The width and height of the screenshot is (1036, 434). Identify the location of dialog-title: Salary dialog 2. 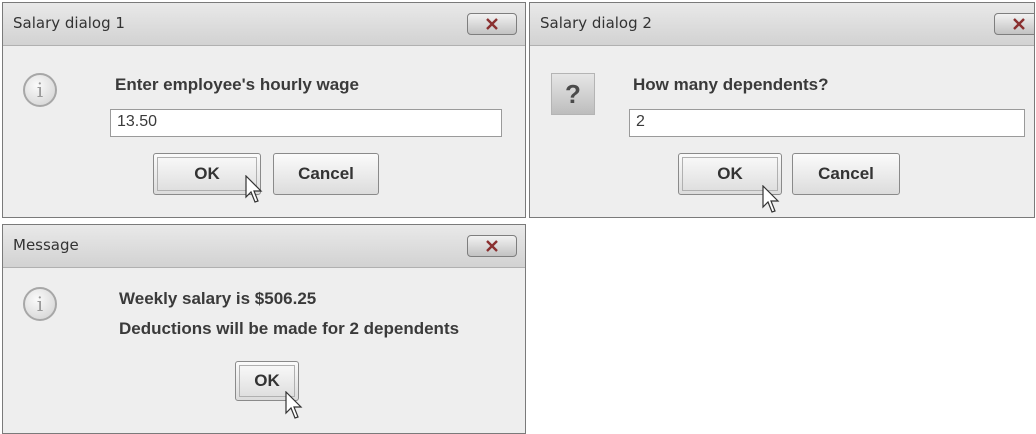
(596, 23).